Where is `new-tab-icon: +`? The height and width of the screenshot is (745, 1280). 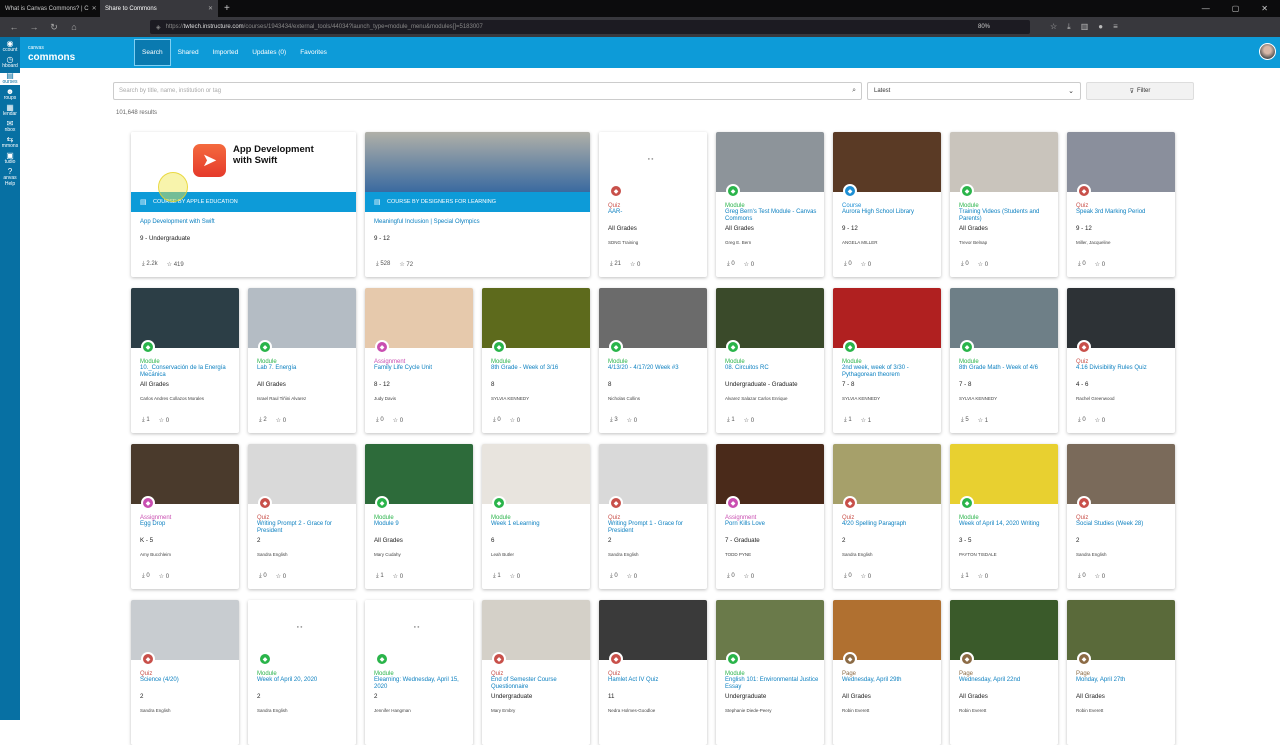
new-tab-icon: + is located at coordinates (227, 8).